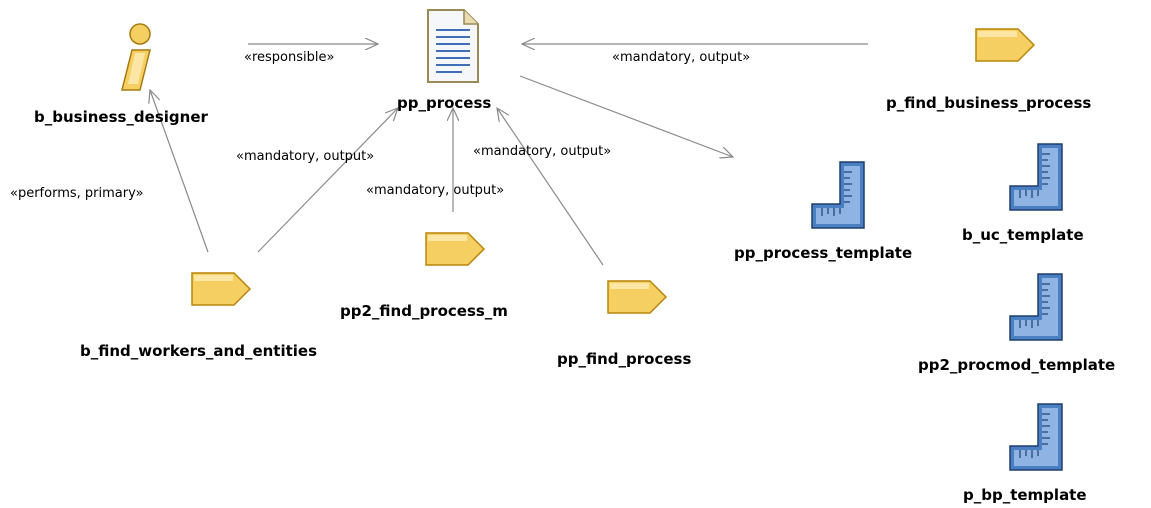 This screenshot has height=508, width=1151. What do you see at coordinates (624, 359) in the screenshot?
I see `node-label-find-process: pp_find_process` at bounding box center [624, 359].